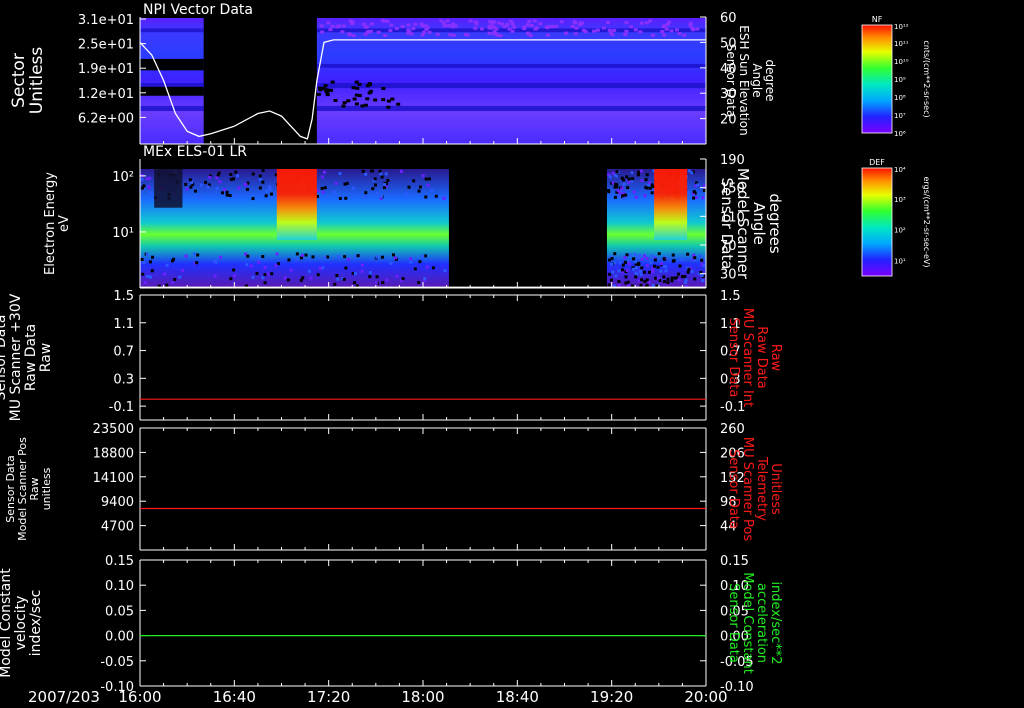 The width and height of the screenshot is (1024, 708). What do you see at coordinates (747, 489) in the screenshot?
I see `y2-label-line: MU Scanner Pos` at bounding box center [747, 489].